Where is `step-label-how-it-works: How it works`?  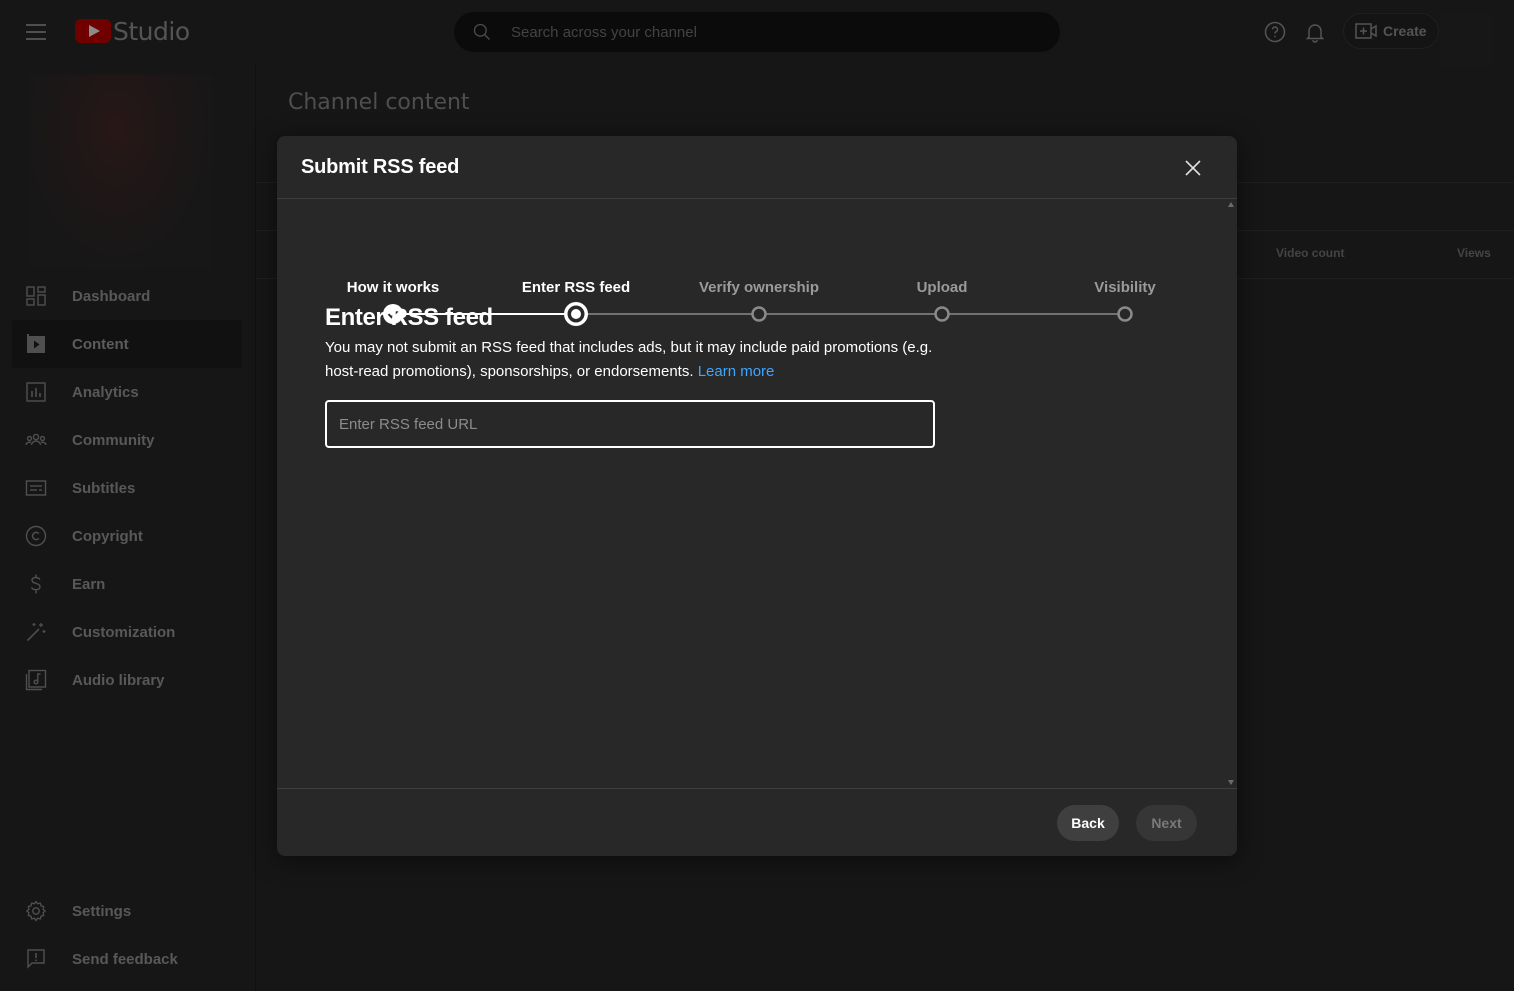
step-label-how-it-works: How it works is located at coordinates (393, 287).